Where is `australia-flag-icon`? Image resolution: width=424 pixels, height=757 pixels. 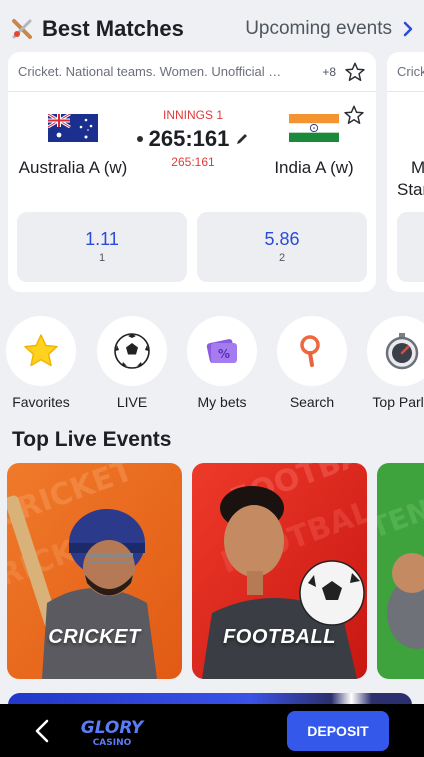 australia-flag-icon is located at coordinates (73, 128).